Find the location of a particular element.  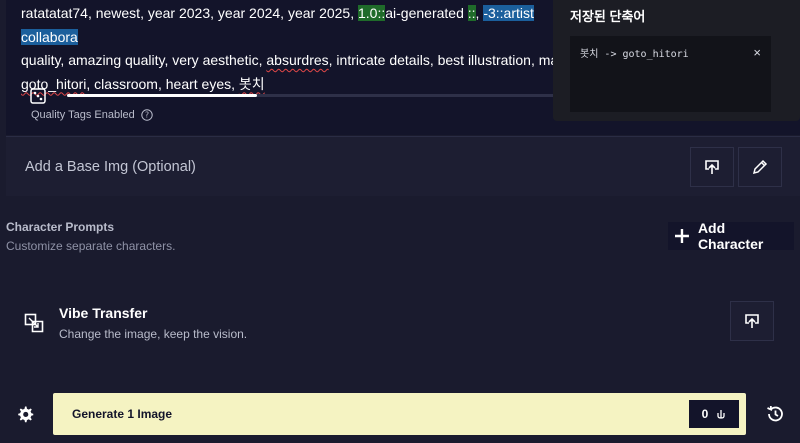

gear-icon is located at coordinates (25, 414).